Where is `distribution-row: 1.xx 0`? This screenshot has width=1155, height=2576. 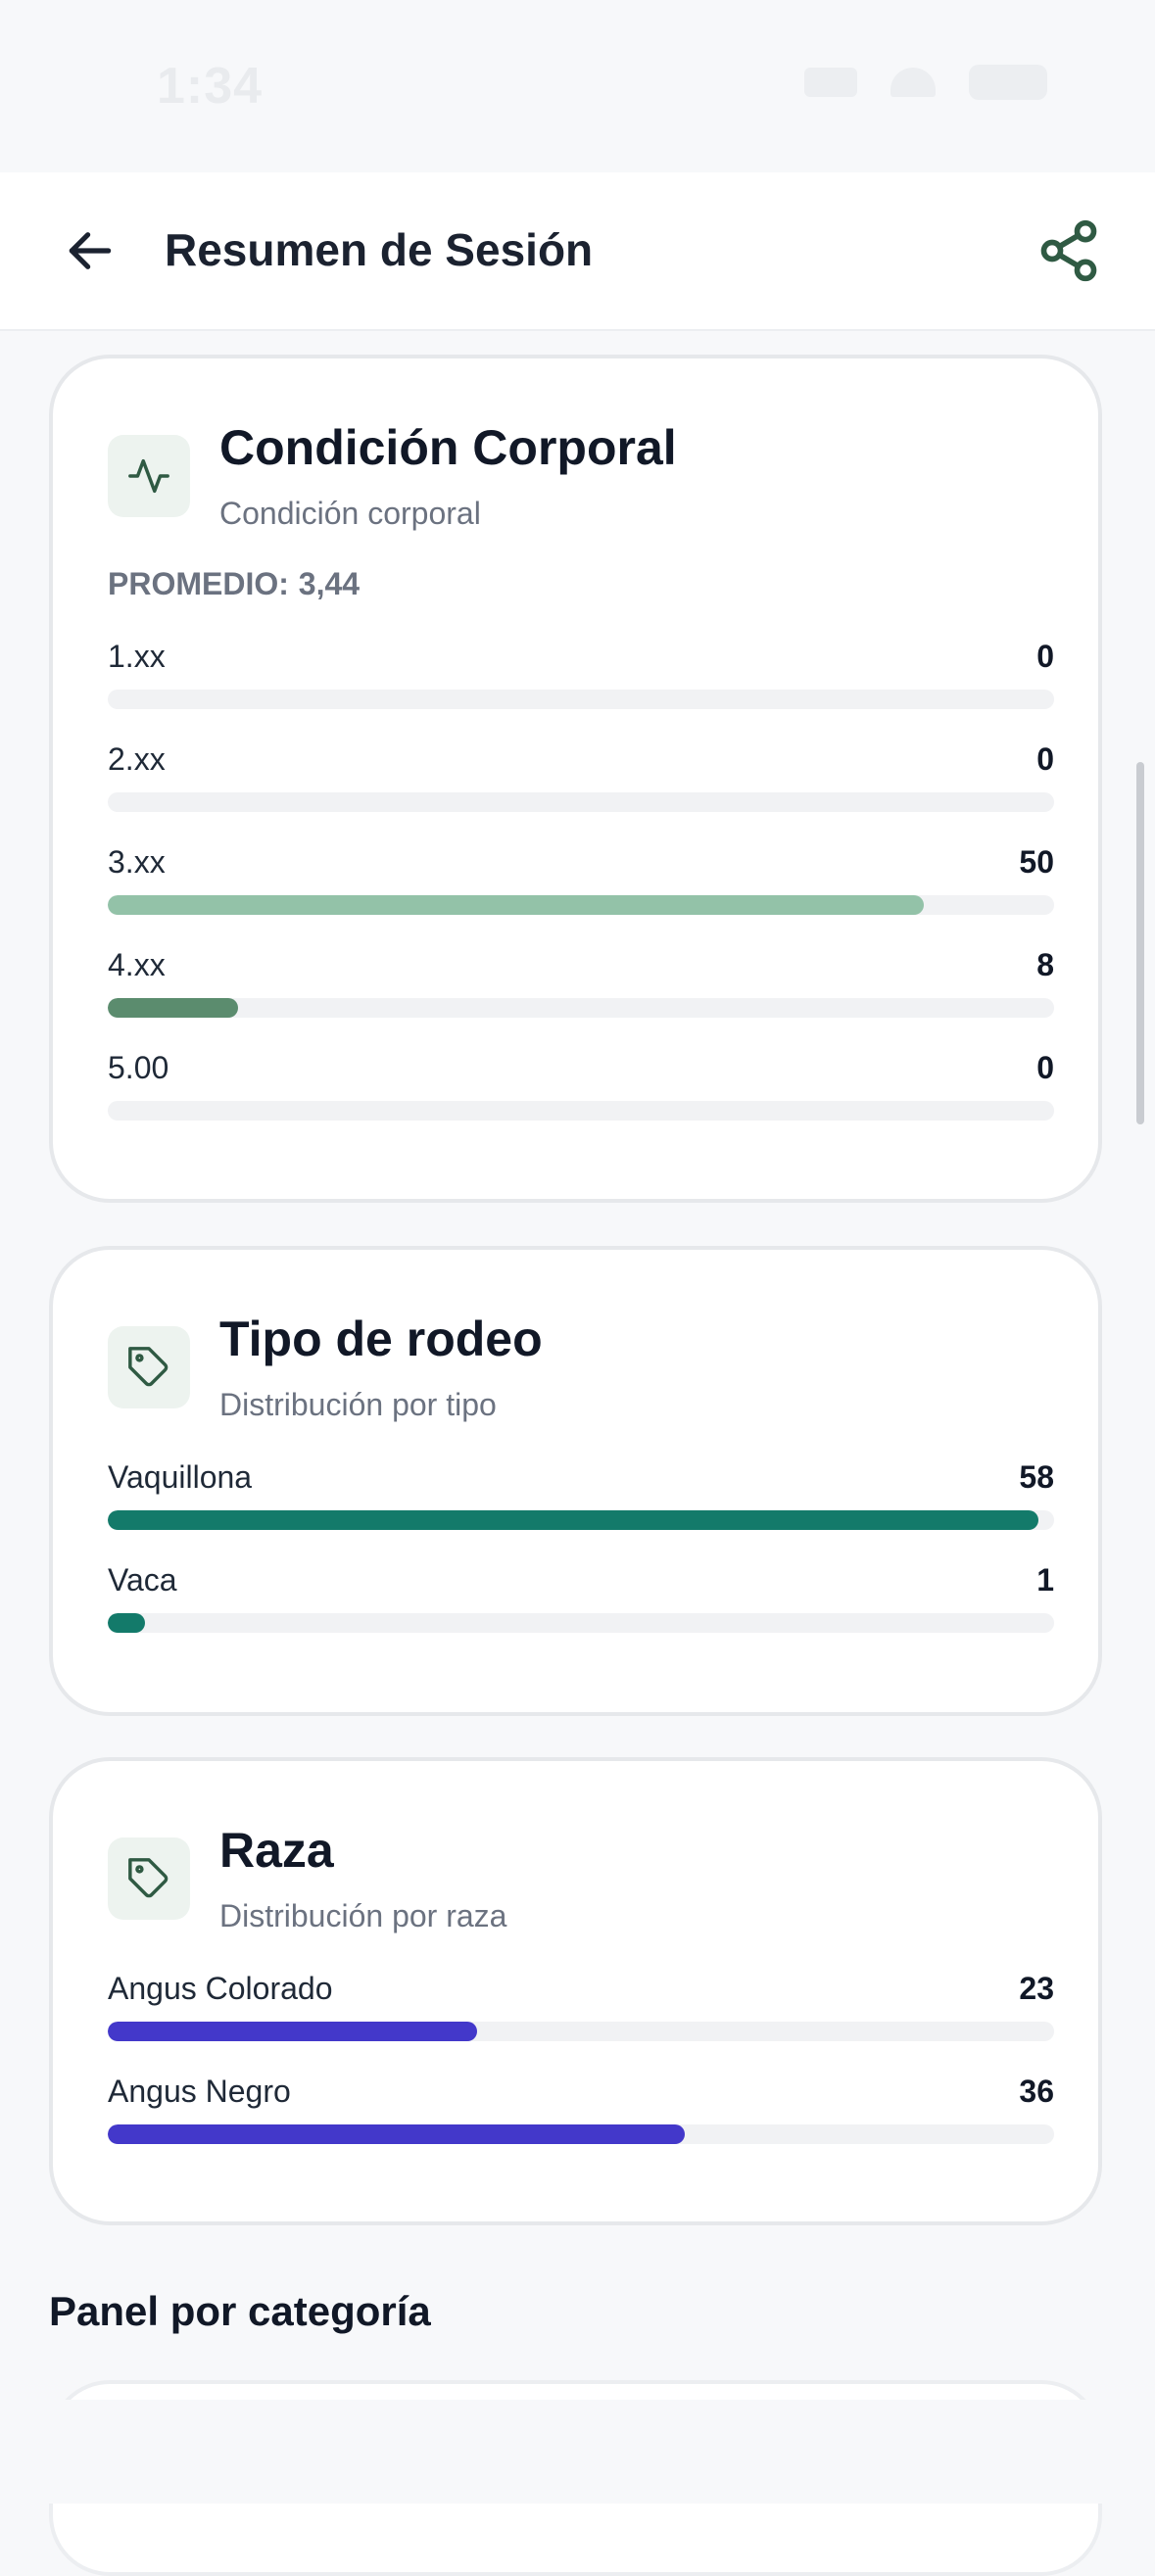
distribution-row: 1.xx 0 is located at coordinates (581, 678).